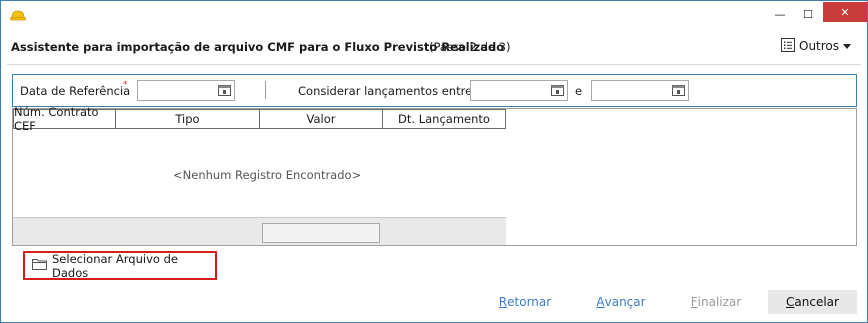  I want to click on finish-accelerator: F, so click(694, 302).